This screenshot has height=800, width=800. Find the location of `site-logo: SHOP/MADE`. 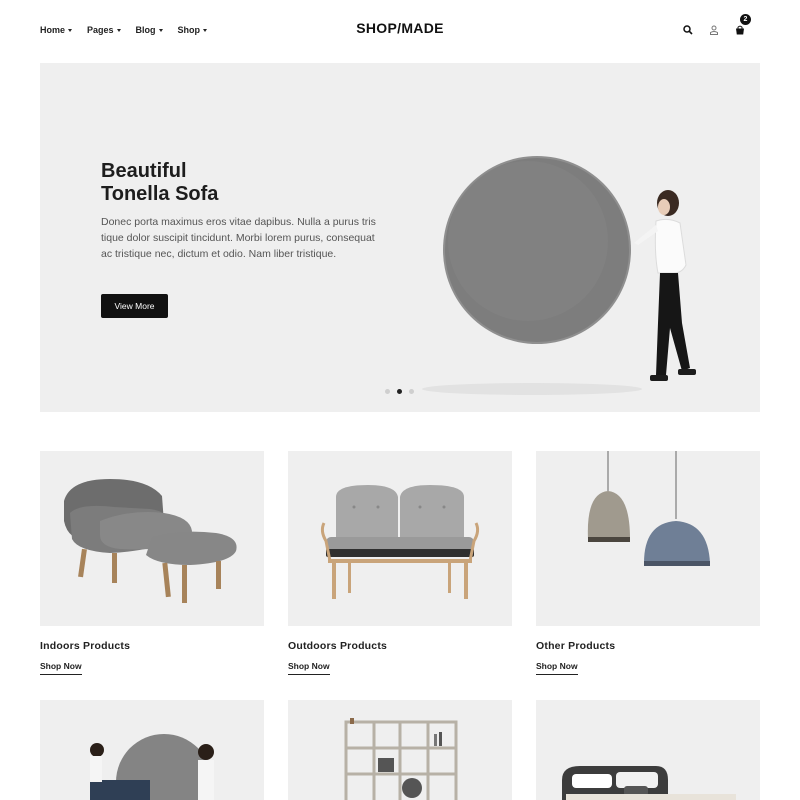

site-logo: SHOP/MADE is located at coordinates (400, 28).